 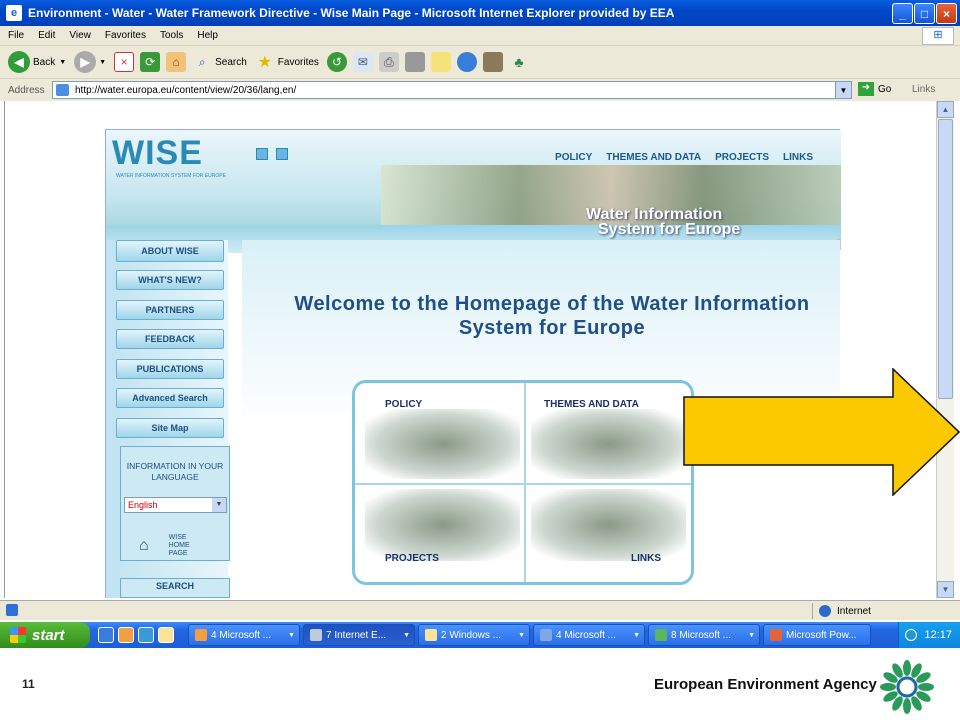 I want to click on back-dropdown-icon: ▼, so click(x=62, y=62).